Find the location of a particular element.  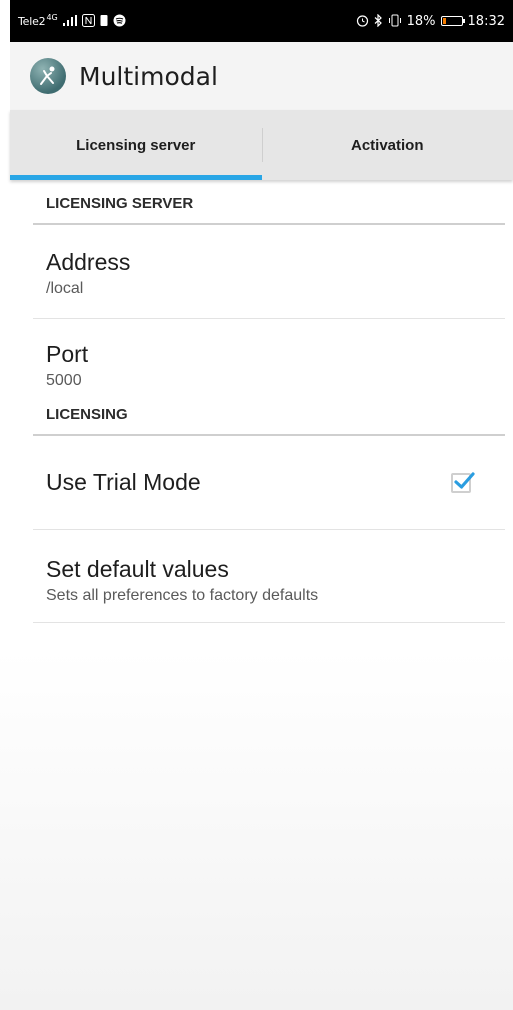

status-left: Tele2 4G is located at coordinates (72, 21).